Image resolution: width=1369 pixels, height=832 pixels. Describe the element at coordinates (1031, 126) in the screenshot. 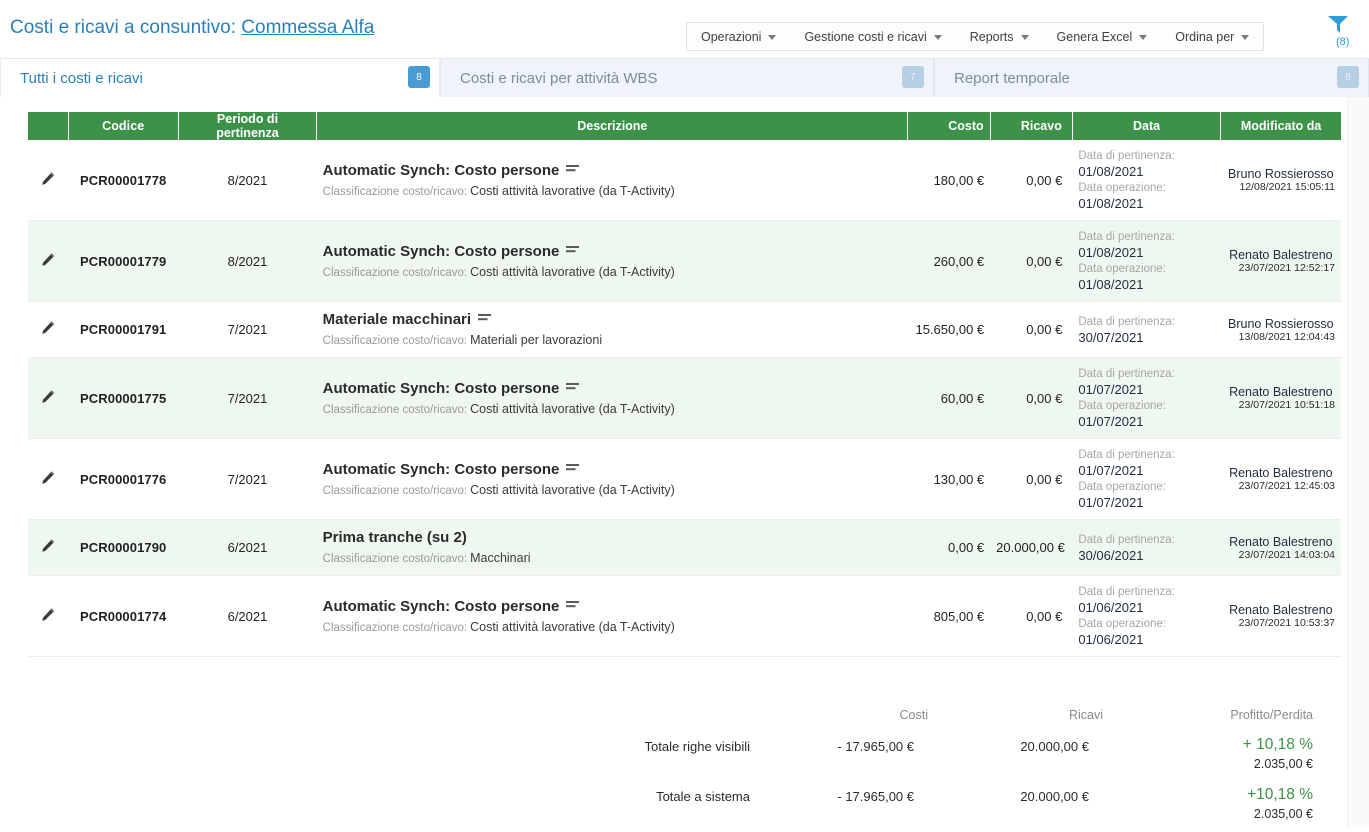

I see `col-header-ricavo: Ricavo` at that location.